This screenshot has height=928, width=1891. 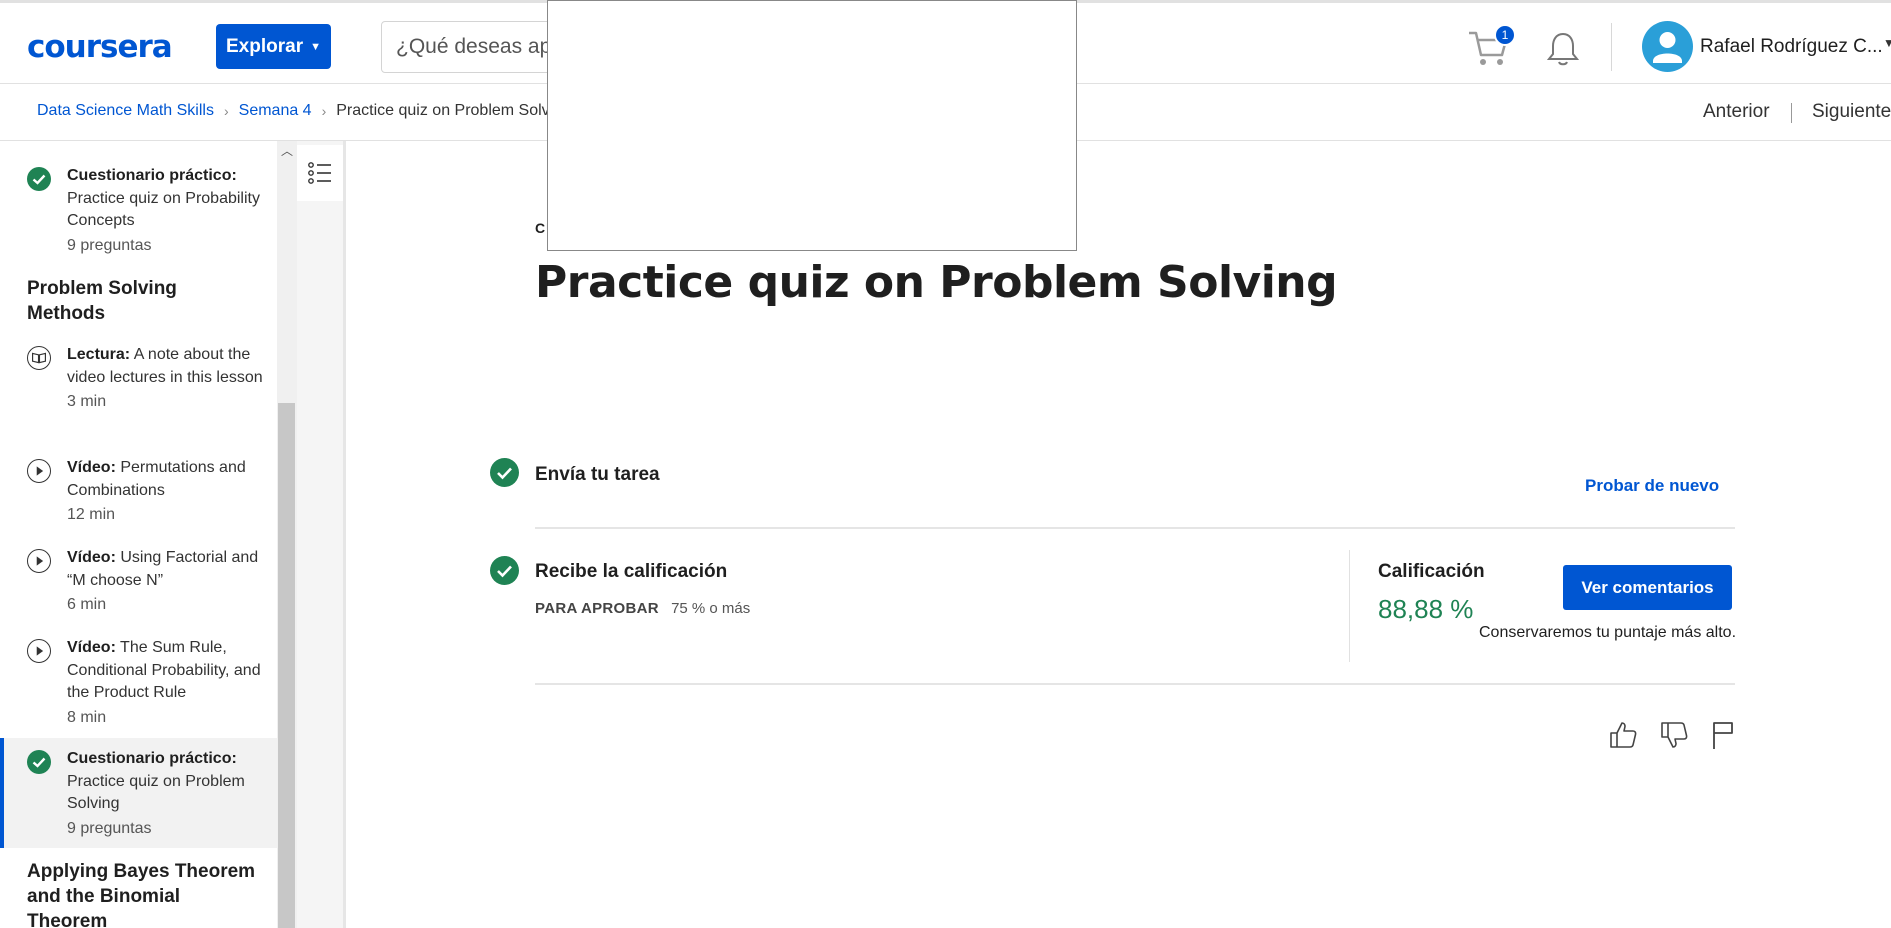 What do you see at coordinates (1505, 35) in the screenshot?
I see `cart-count-badge: 1` at bounding box center [1505, 35].